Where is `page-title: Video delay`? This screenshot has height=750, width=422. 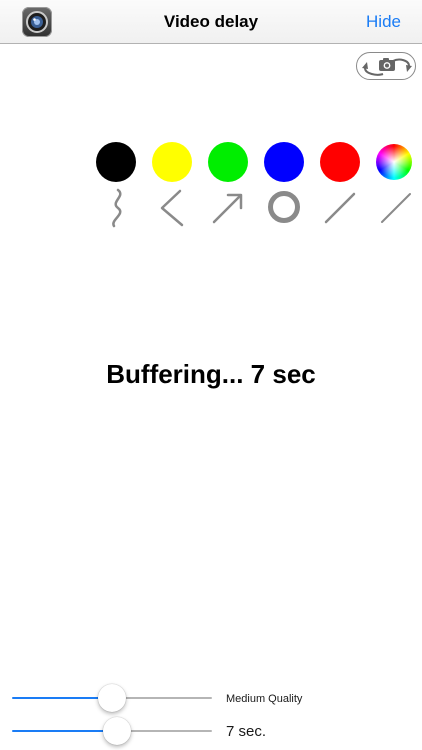 page-title: Video delay is located at coordinates (211, 21).